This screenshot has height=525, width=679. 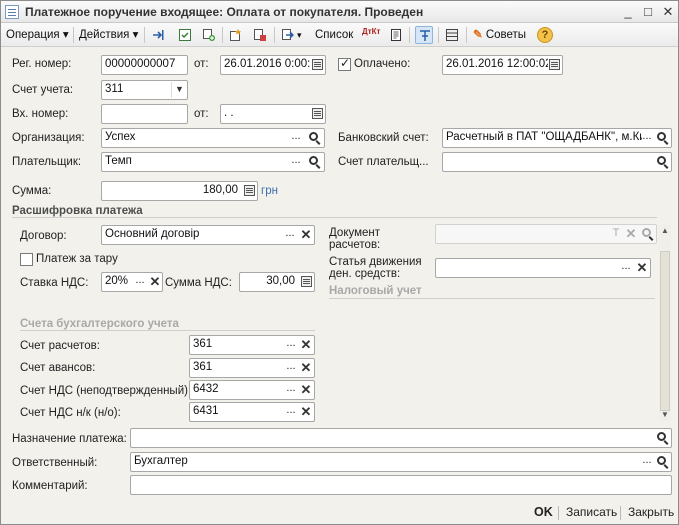 I want to click on payer-account-field, so click(x=557, y=162).